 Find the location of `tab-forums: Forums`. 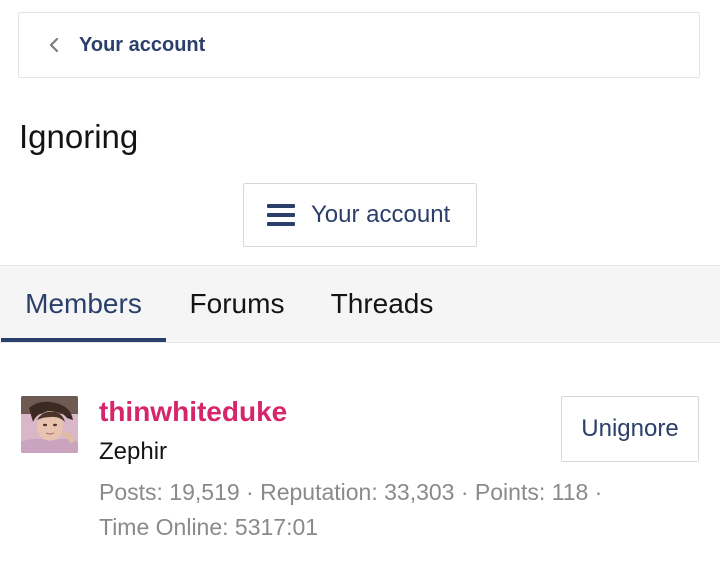

tab-forums: Forums is located at coordinates (237, 304).